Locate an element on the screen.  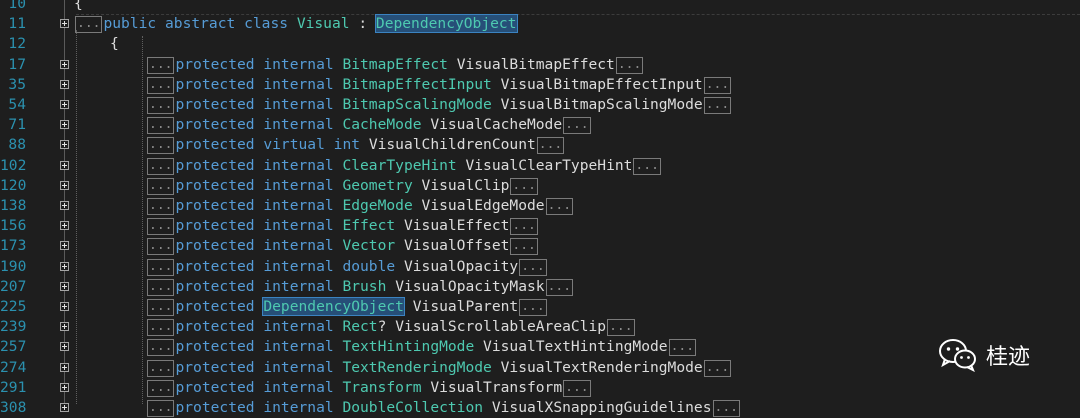
line-number: 12 is located at coordinates (17, 44).